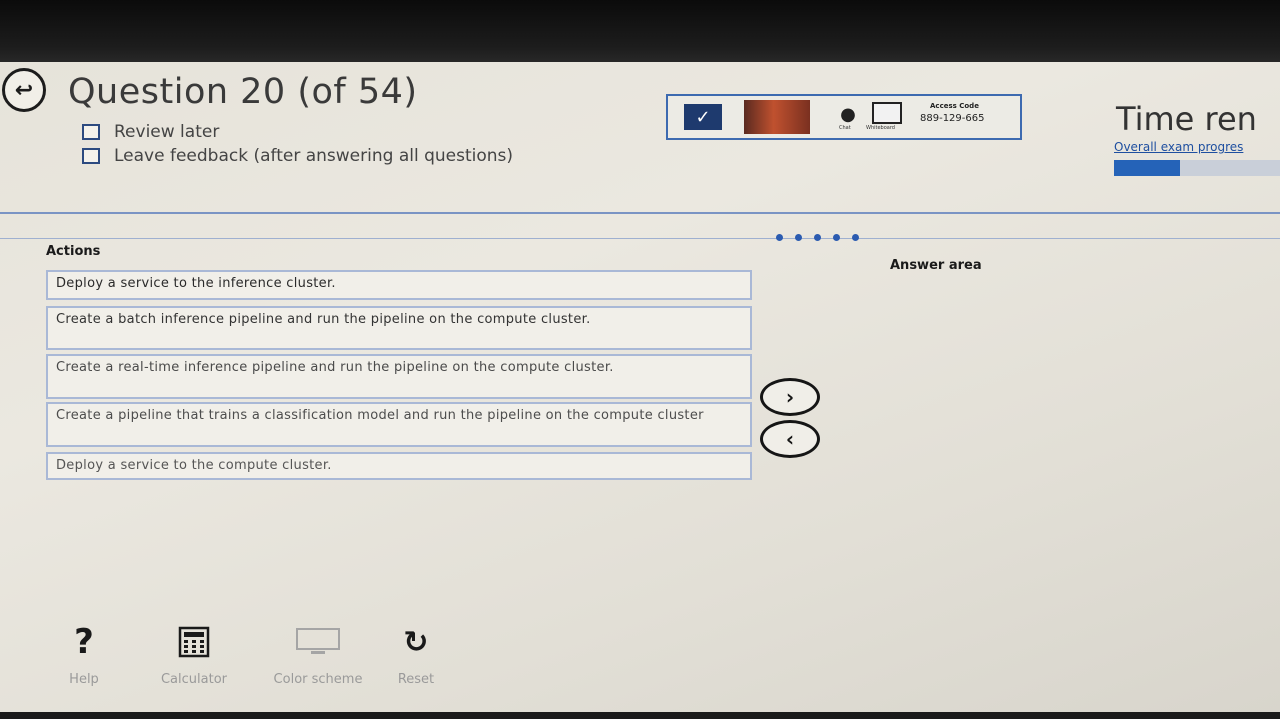  I want to click on back-arrow-icon: ↩, so click(24, 90).